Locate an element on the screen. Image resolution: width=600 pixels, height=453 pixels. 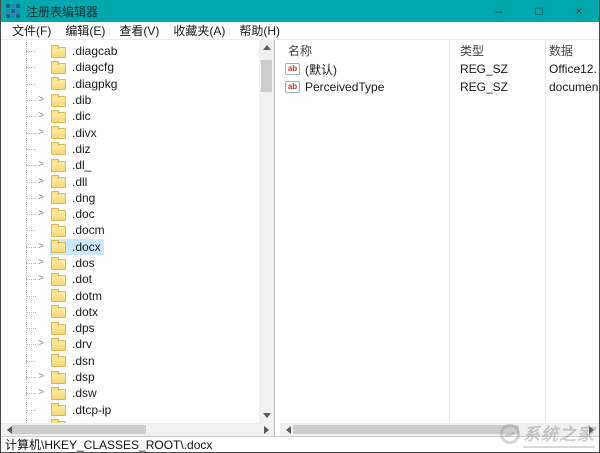
tree-item: .dps is located at coordinates (130, 328).